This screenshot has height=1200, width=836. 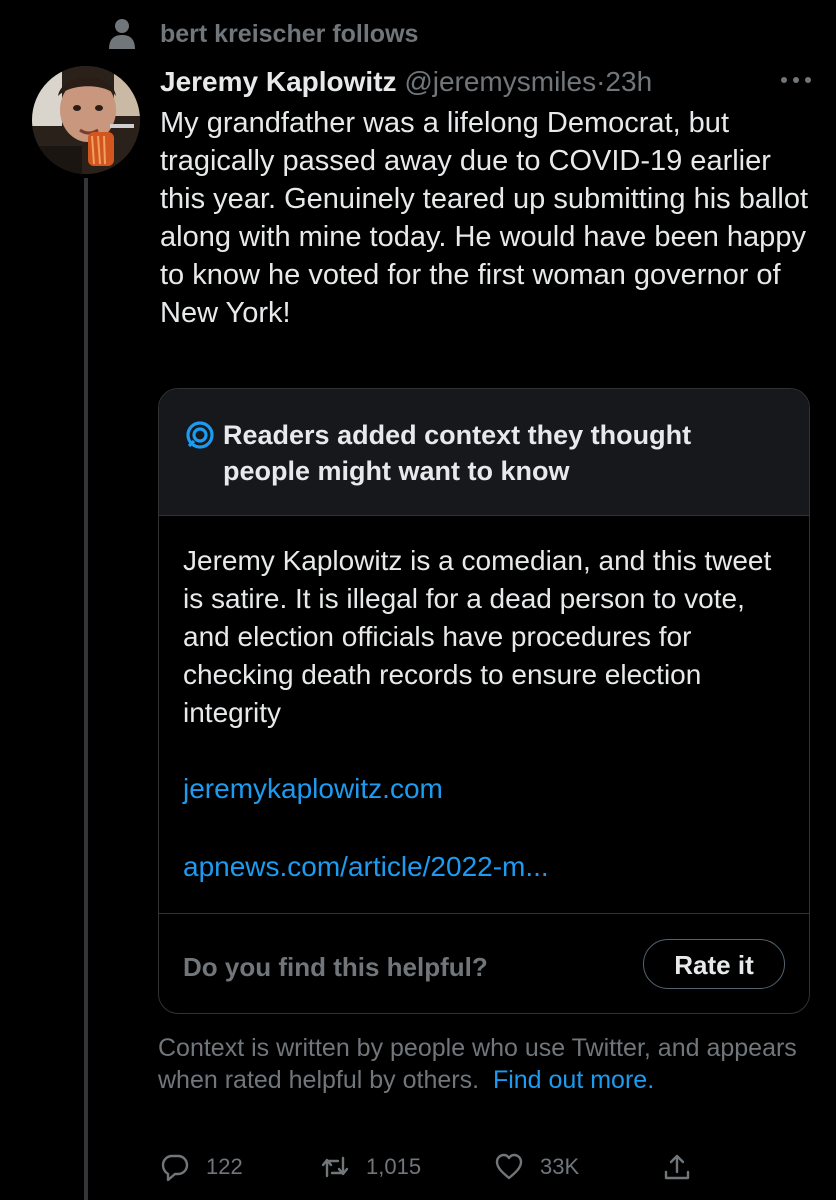 What do you see at coordinates (677, 1167) in the screenshot?
I see `share-icon` at bounding box center [677, 1167].